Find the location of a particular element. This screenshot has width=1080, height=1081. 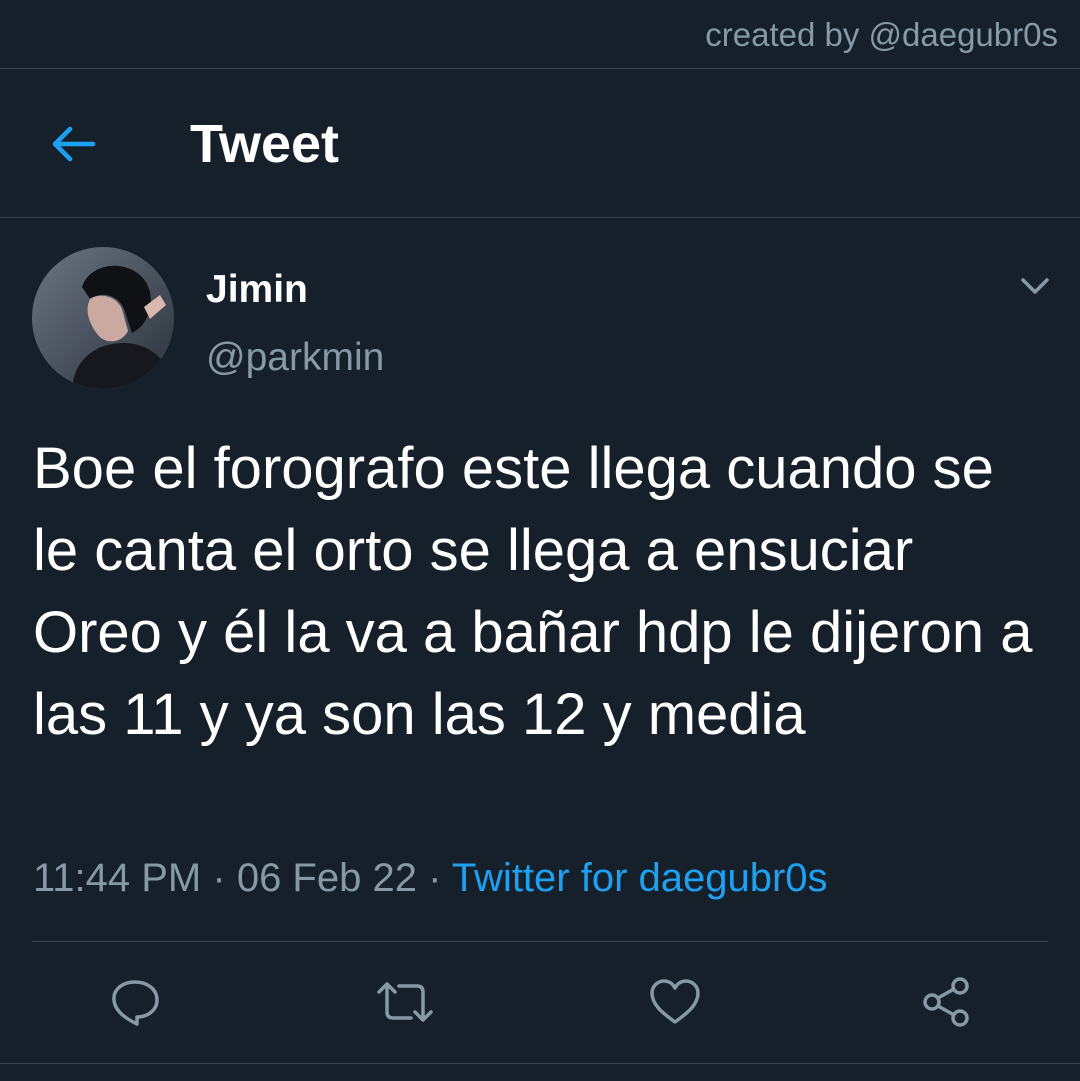

avatar is located at coordinates (103, 318).